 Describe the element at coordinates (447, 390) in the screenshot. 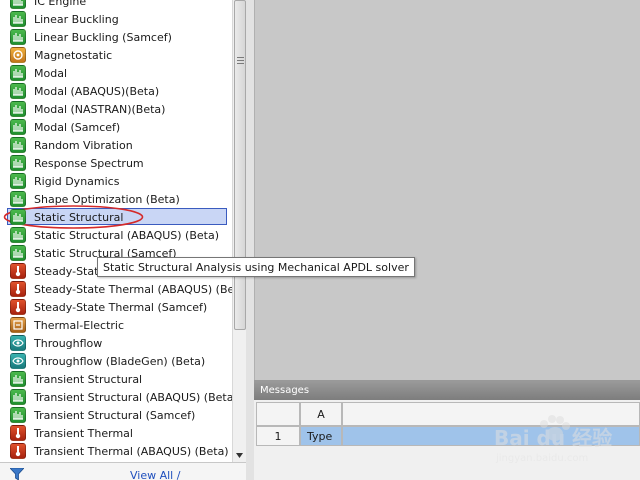

I see `messages-title: Messages` at that location.